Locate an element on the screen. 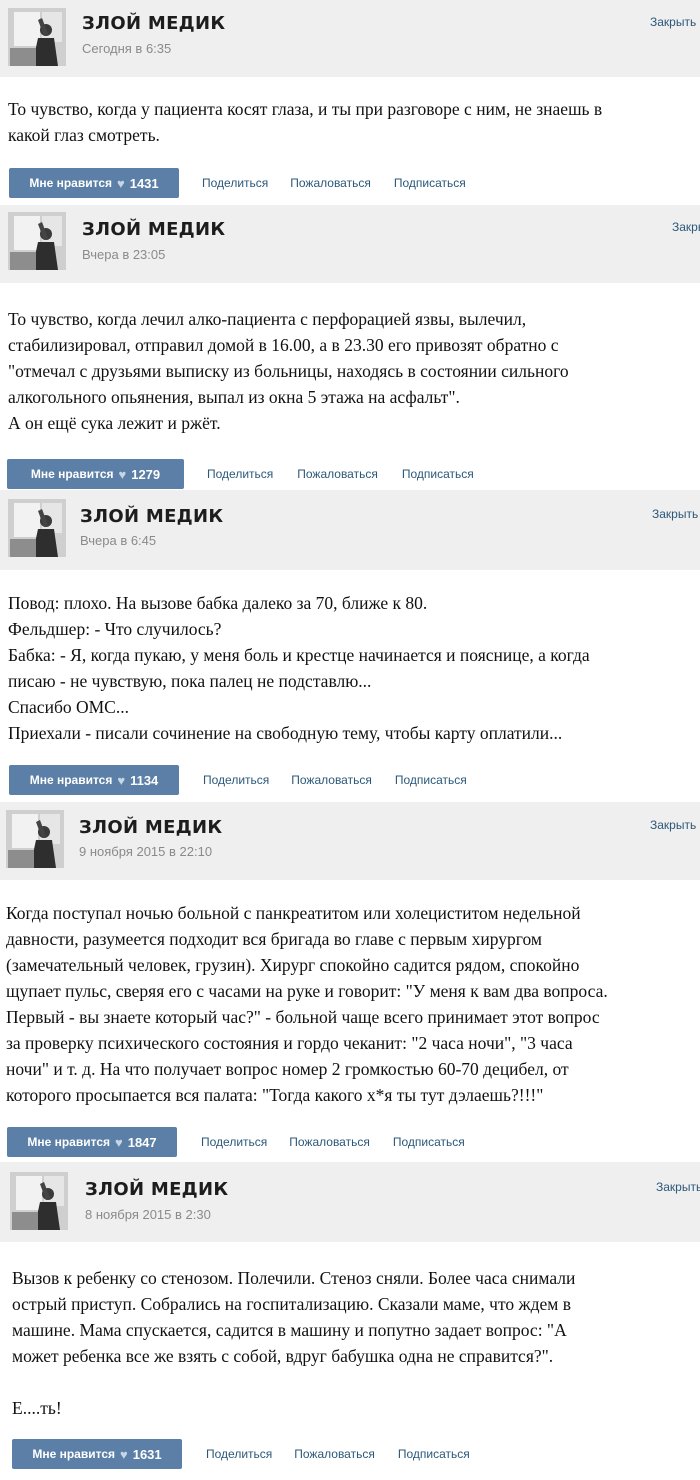 This screenshot has width=700, height=1480. like-count: 1631 is located at coordinates (147, 1454).